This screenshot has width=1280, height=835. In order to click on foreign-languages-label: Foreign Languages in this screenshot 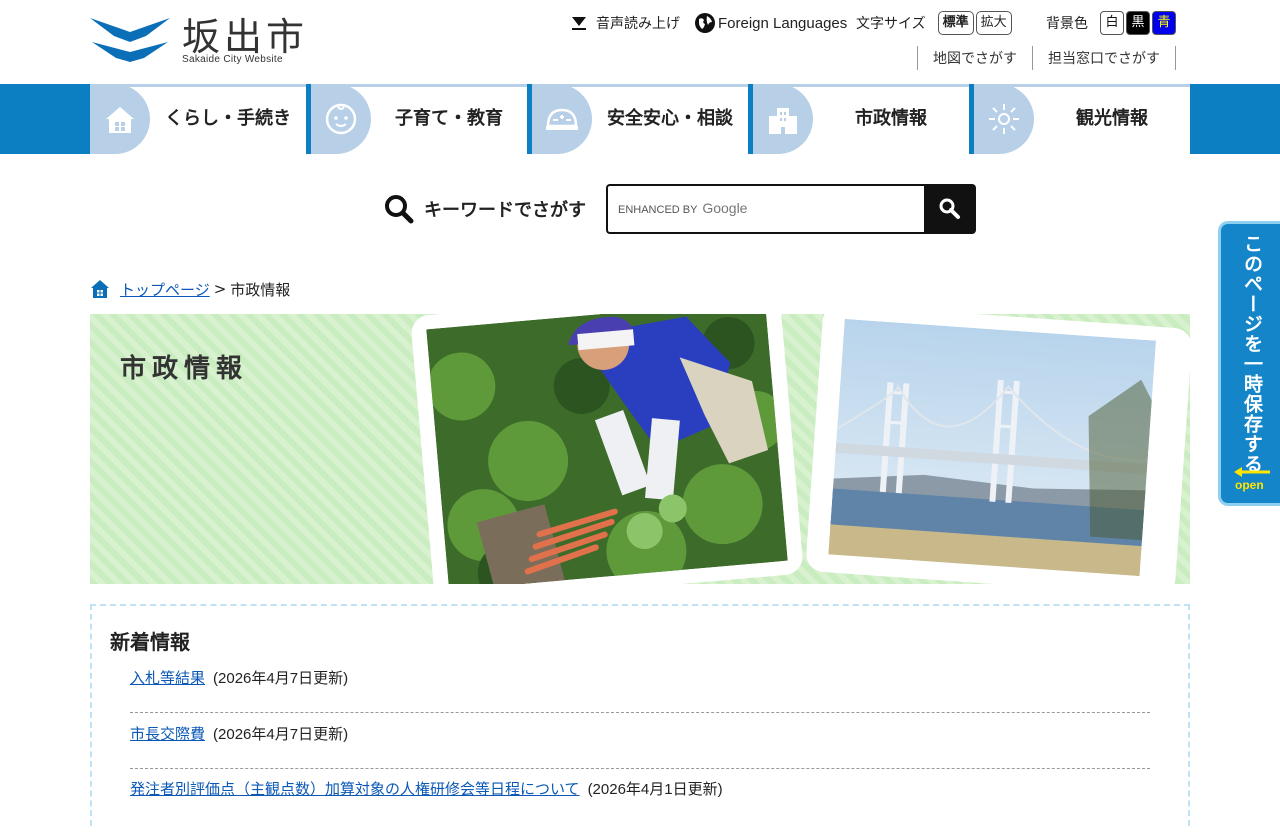, I will do `click(783, 23)`.